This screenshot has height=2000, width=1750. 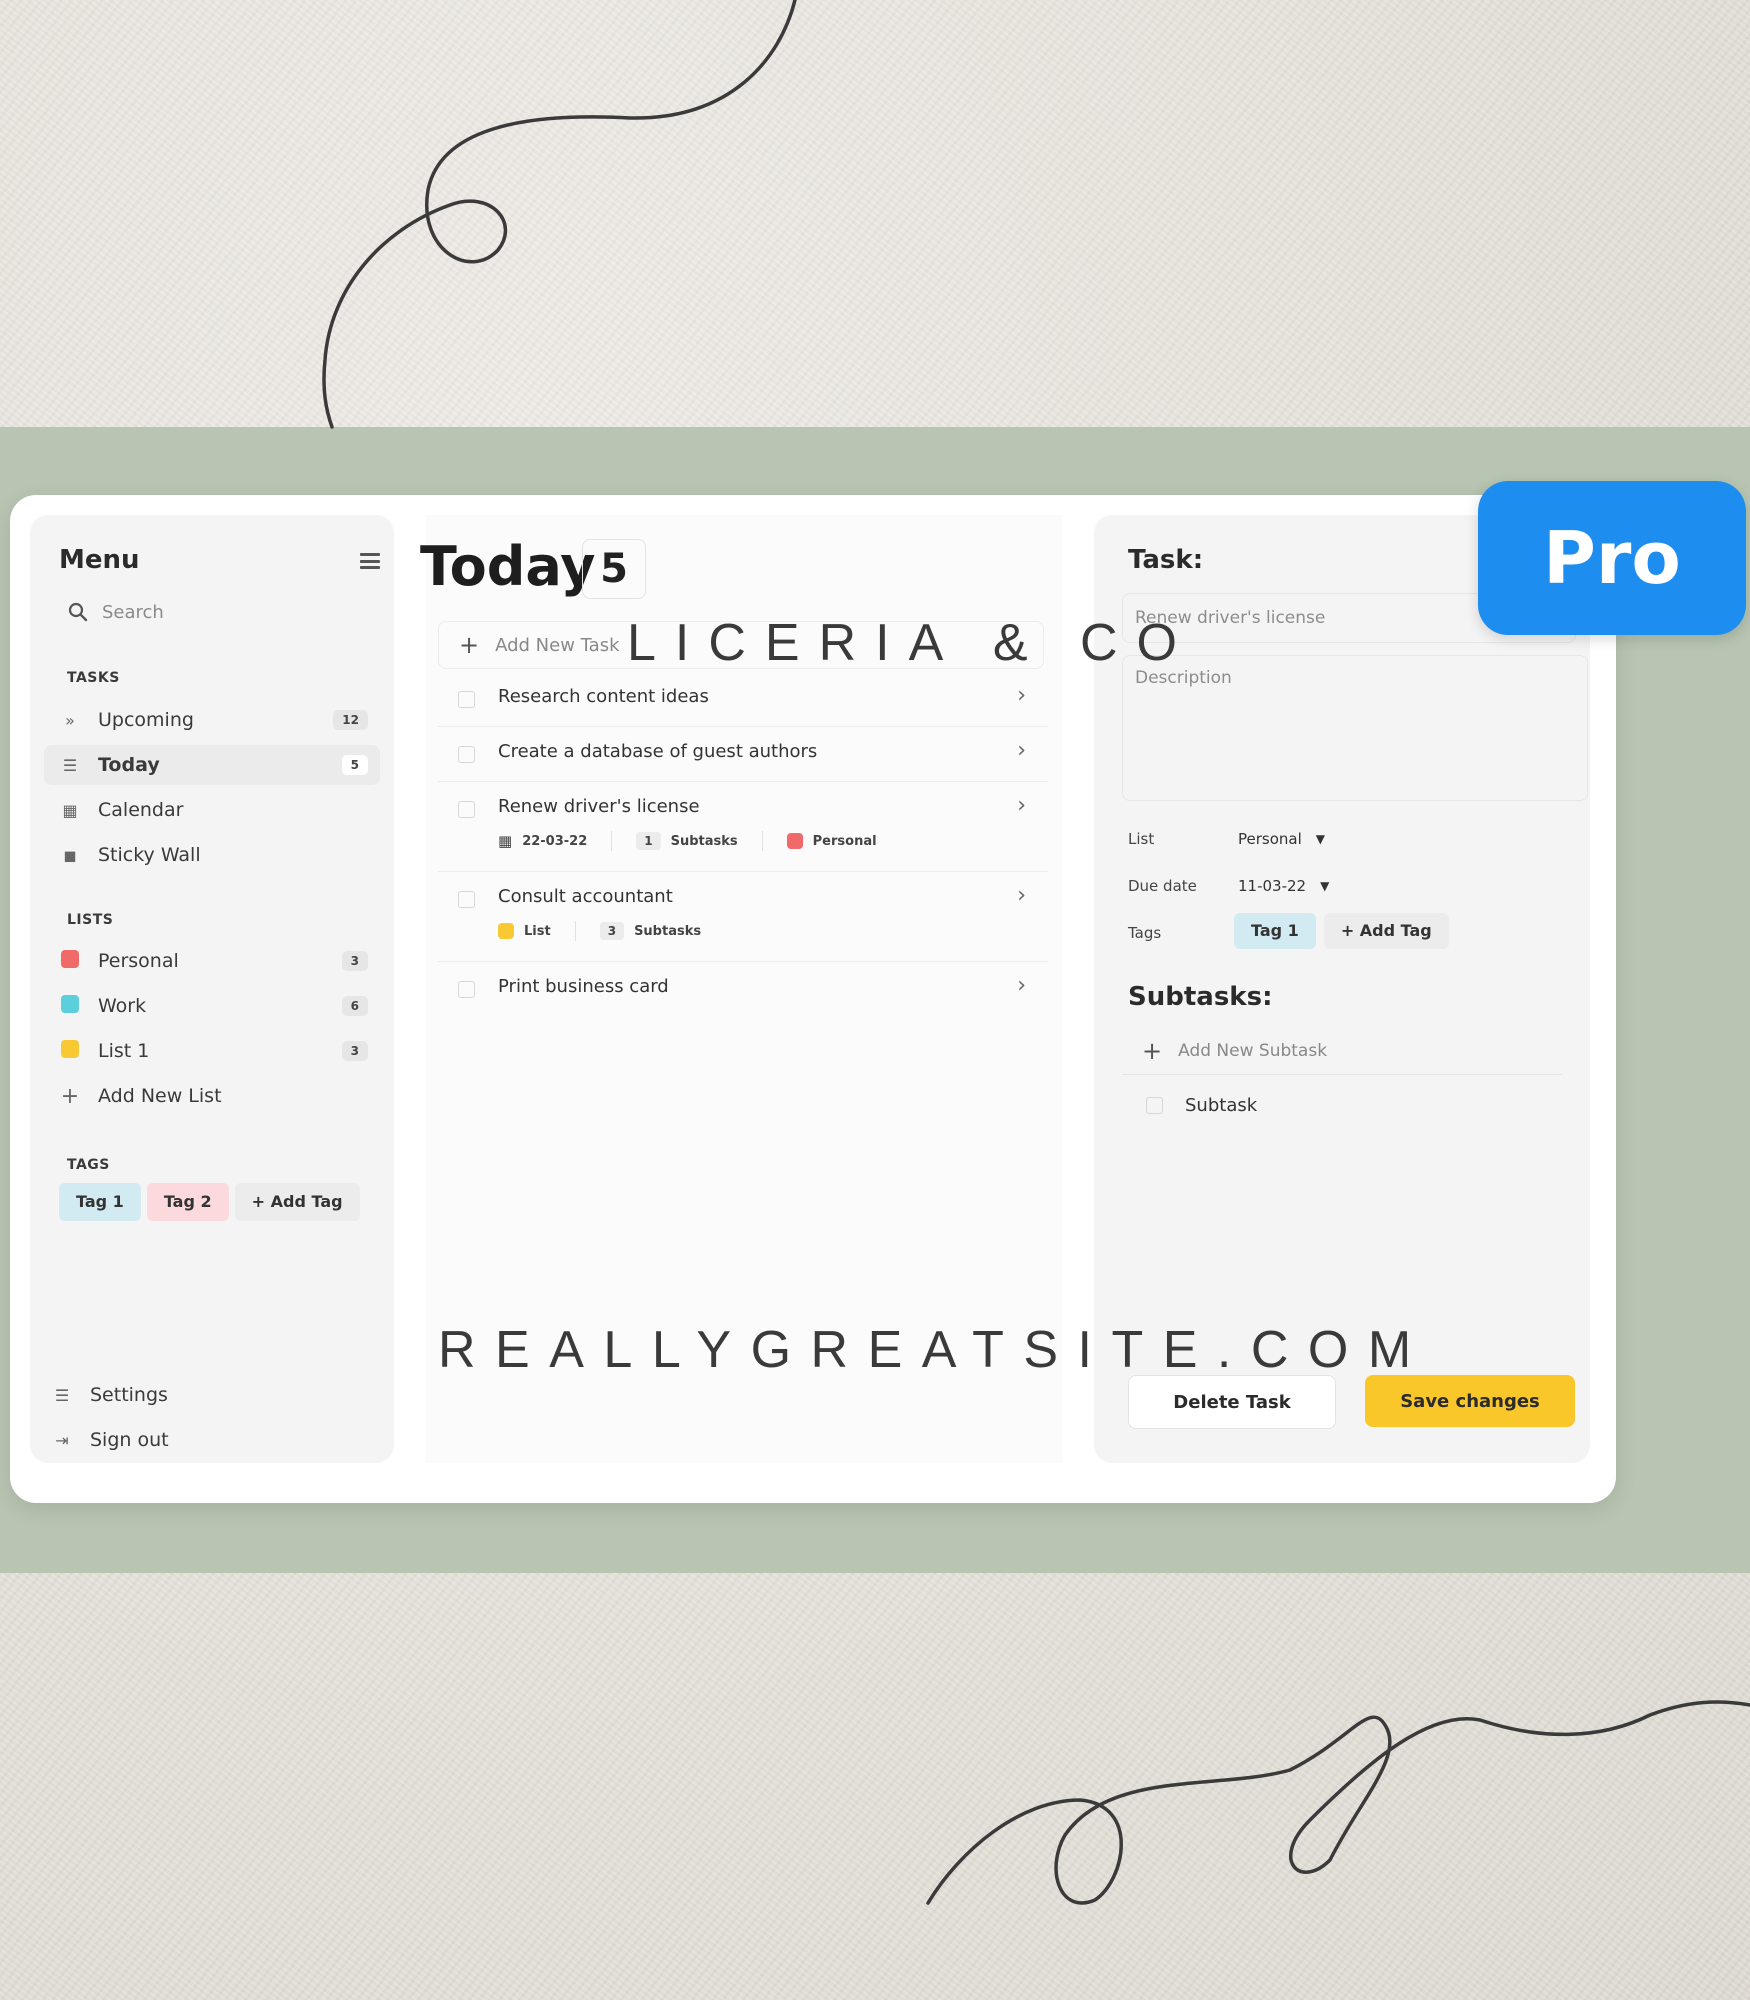 What do you see at coordinates (583, 986) in the screenshot?
I see `task-label: Print business card` at bounding box center [583, 986].